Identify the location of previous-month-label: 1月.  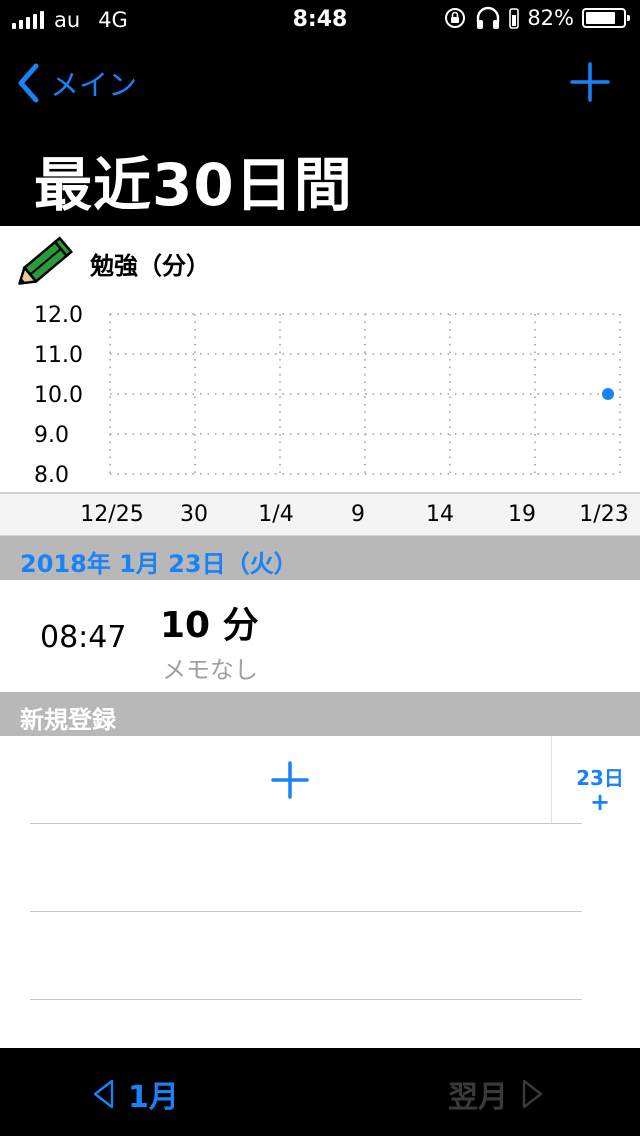
(153, 1097).